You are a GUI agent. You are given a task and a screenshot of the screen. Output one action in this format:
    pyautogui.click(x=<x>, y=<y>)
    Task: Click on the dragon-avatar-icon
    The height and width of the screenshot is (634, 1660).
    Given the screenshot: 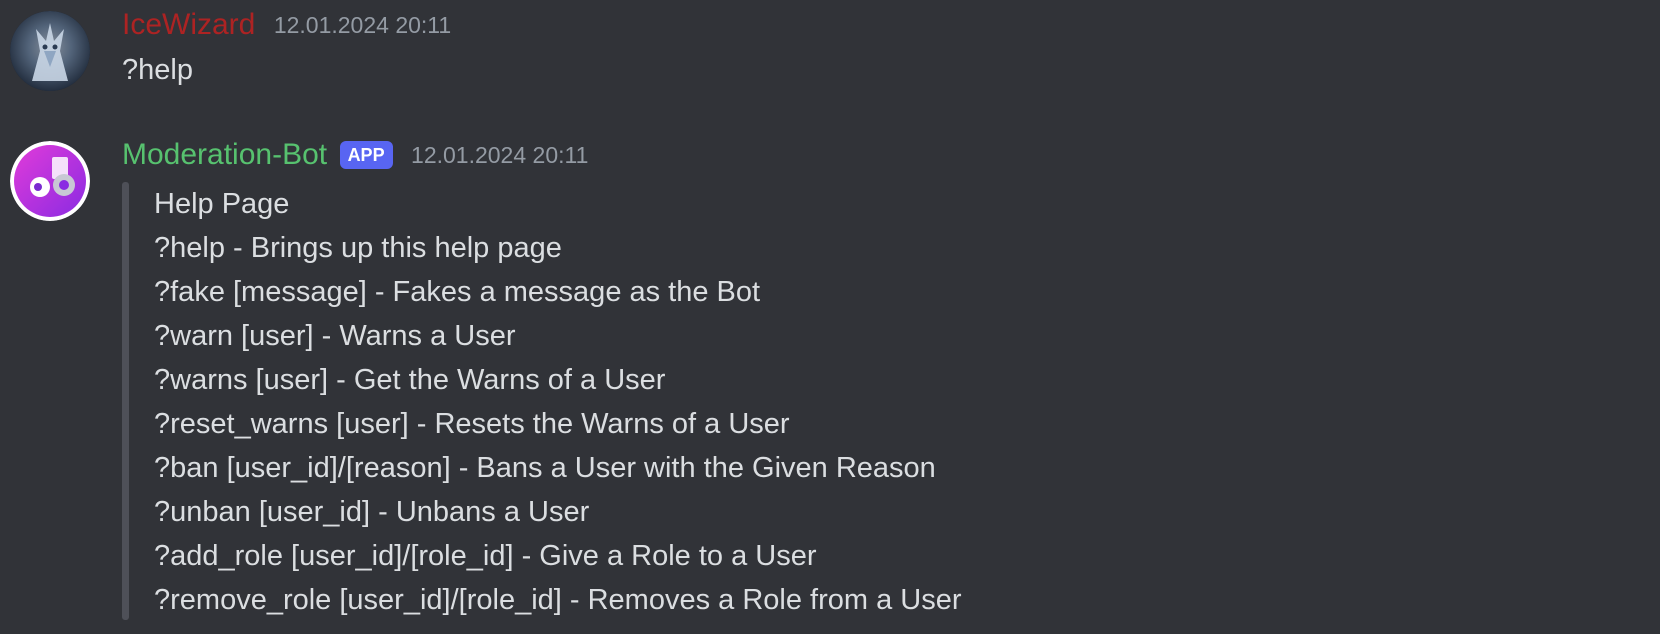 What is the action you would take?
    pyautogui.click(x=50, y=51)
    